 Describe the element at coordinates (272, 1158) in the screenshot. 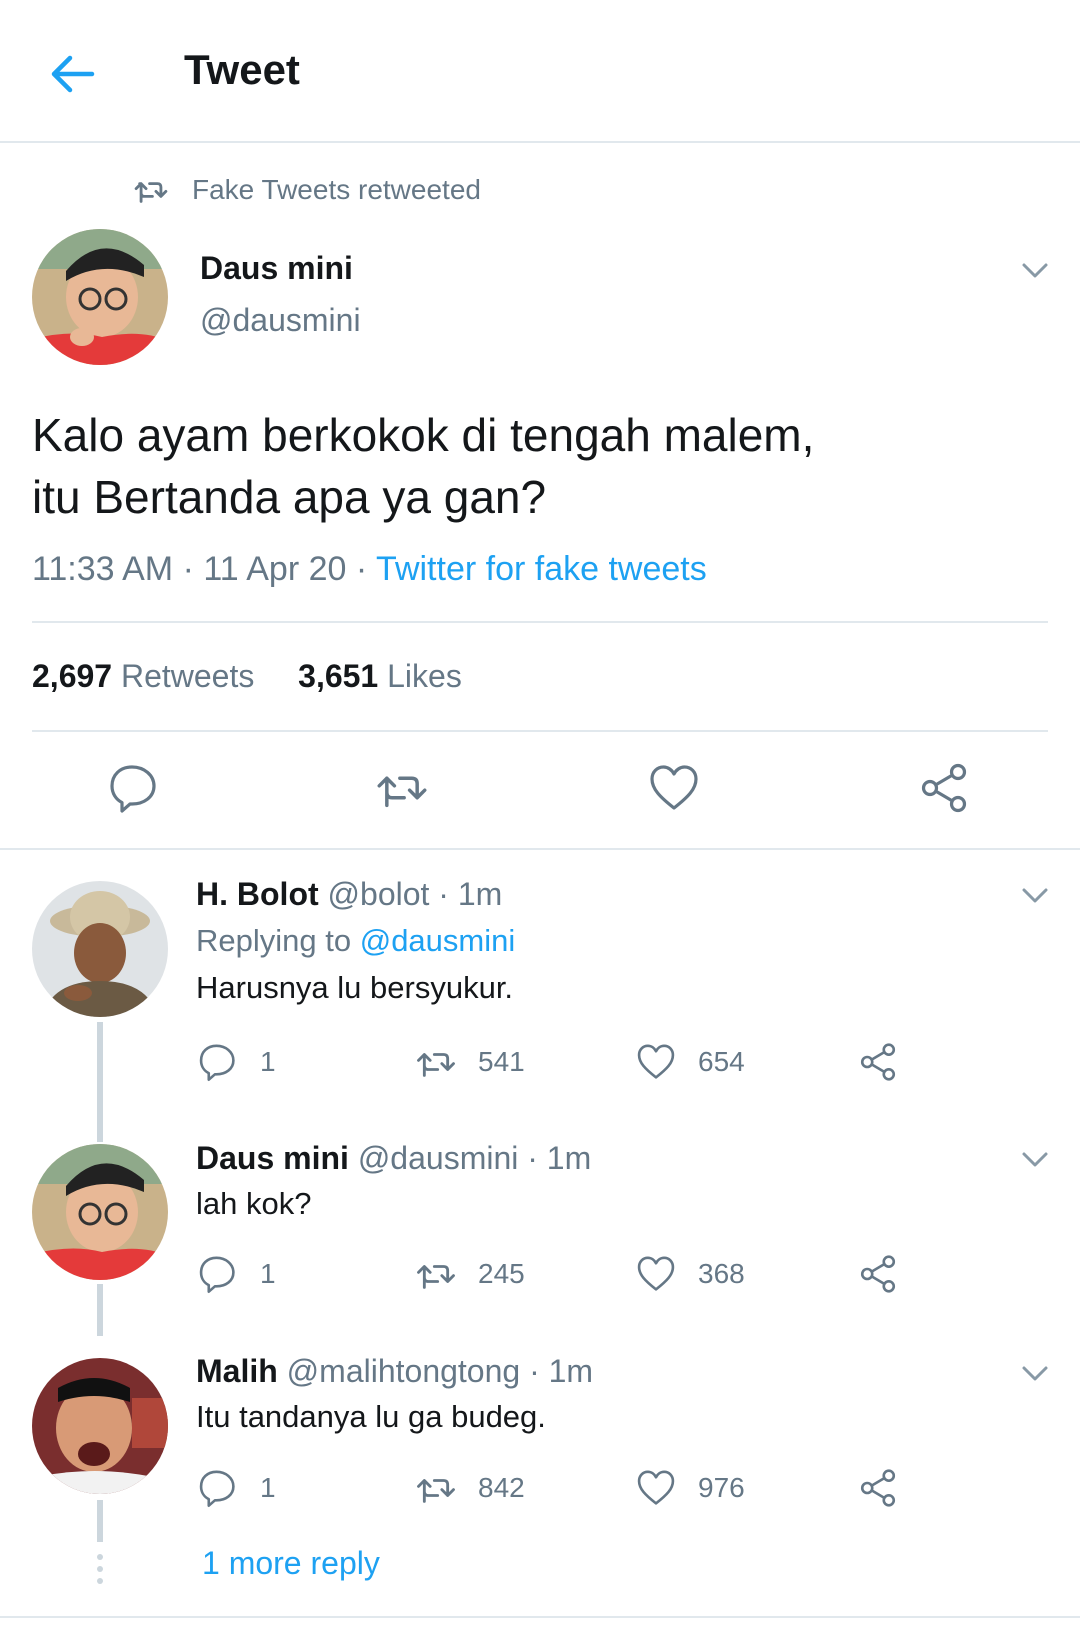

I see `reply-author-name: Daus mini` at that location.